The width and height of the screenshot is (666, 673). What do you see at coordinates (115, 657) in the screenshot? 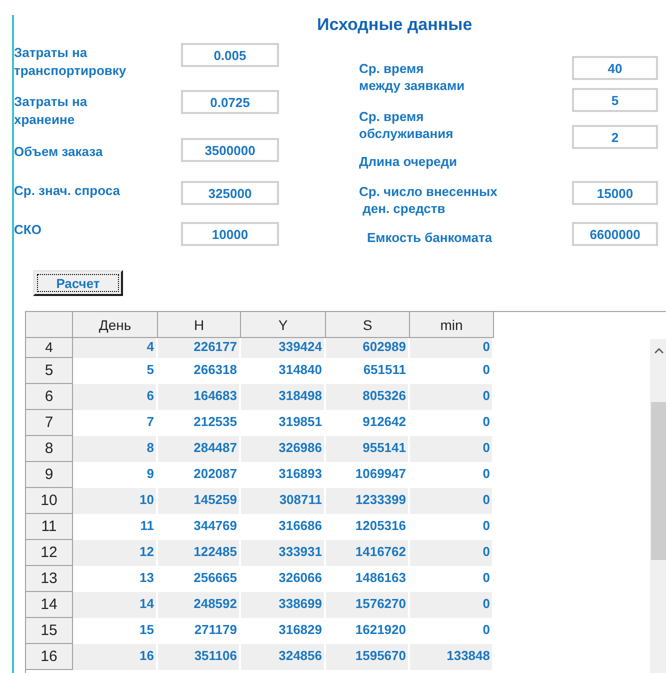
I see `table-cell: 16` at bounding box center [115, 657].